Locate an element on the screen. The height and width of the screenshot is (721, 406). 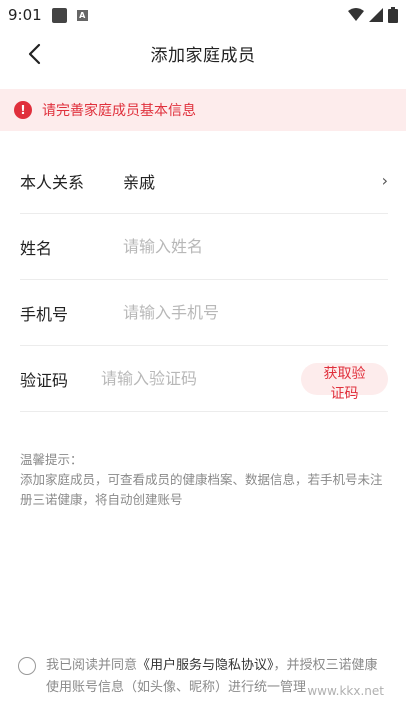
chevron-left-icon is located at coordinates (34, 54).